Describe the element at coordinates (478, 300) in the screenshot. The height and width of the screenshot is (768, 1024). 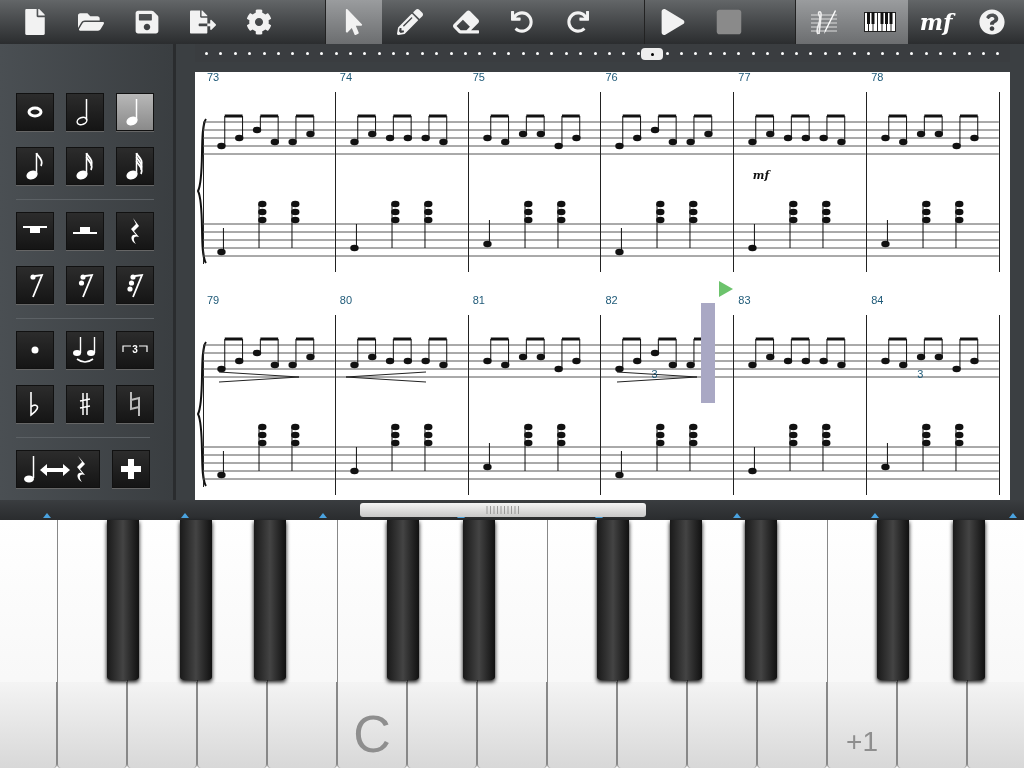
I see `measure-number: 81` at that location.